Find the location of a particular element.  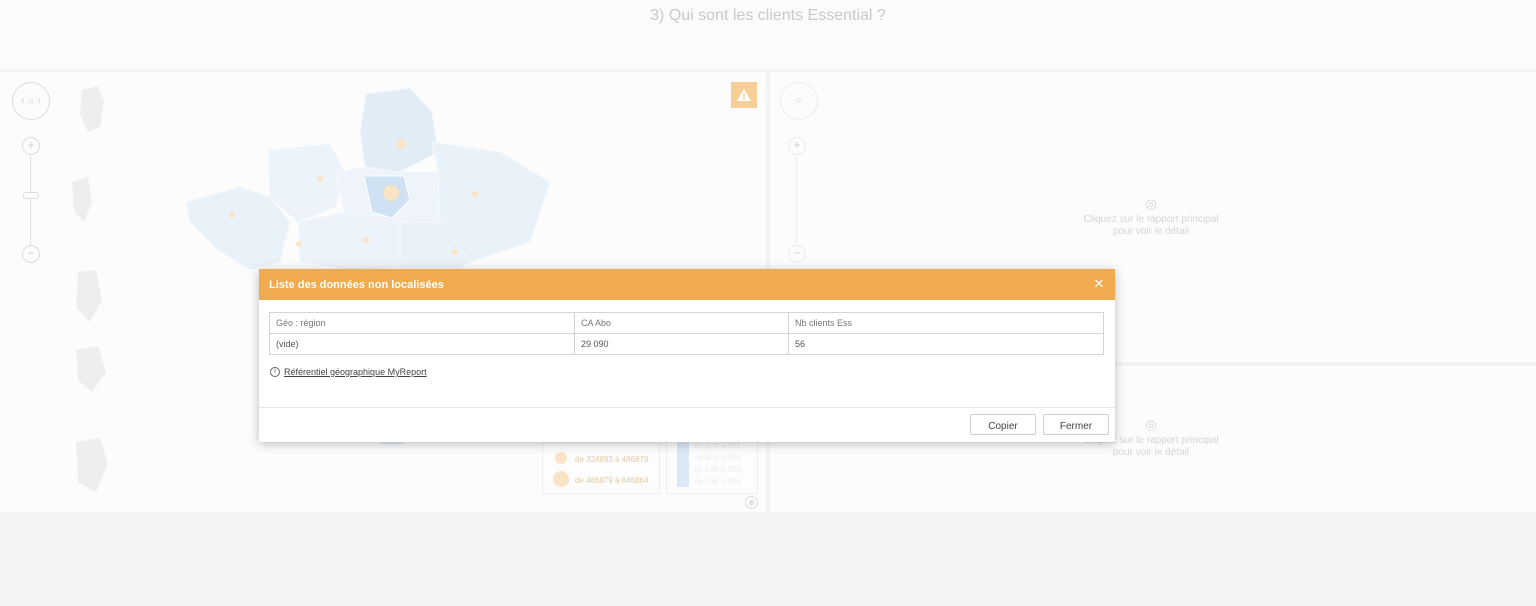

close-button: Fermer is located at coordinates (1076, 424).